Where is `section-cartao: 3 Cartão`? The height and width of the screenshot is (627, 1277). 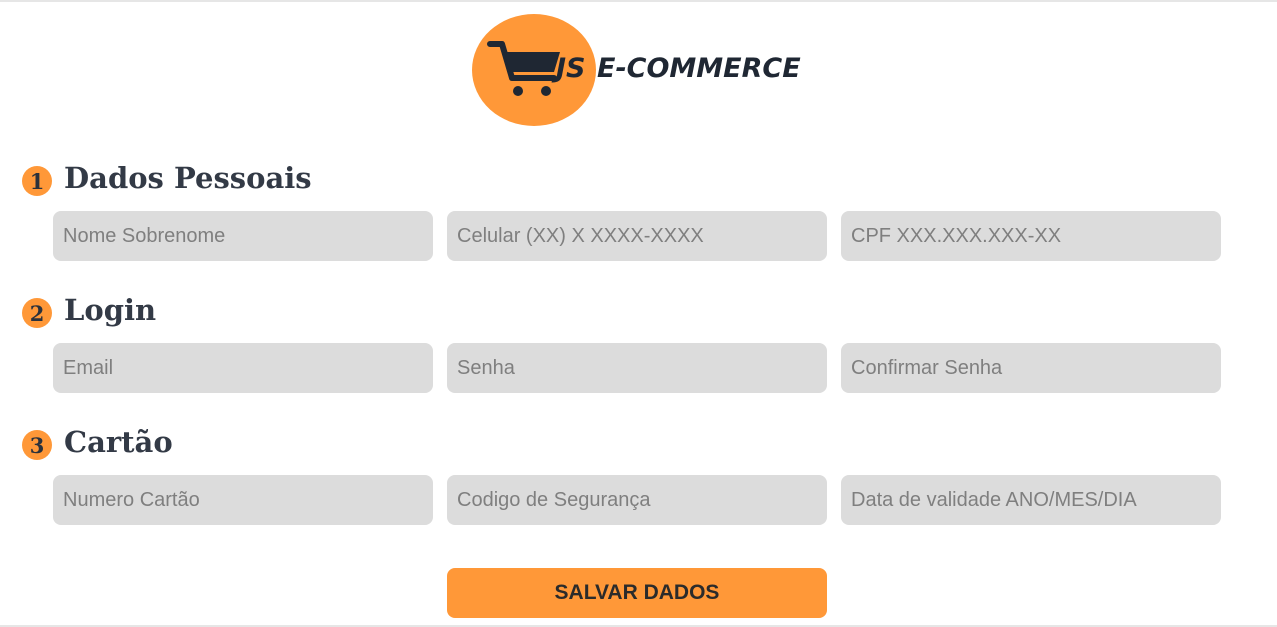
section-cartao: 3 Cartão is located at coordinates (97, 442).